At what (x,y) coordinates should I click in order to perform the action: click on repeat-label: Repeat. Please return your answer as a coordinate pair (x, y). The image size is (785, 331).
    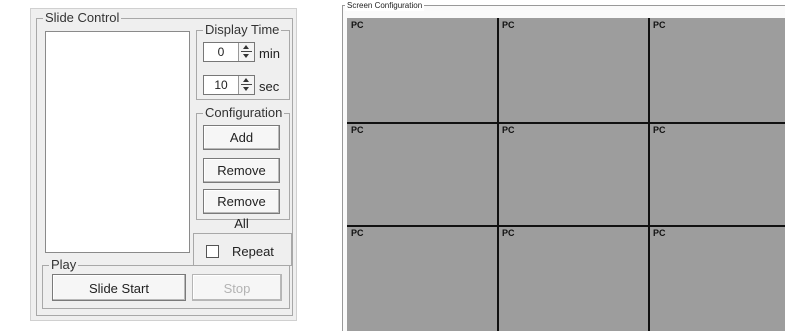
    Looking at the image, I should click on (253, 252).